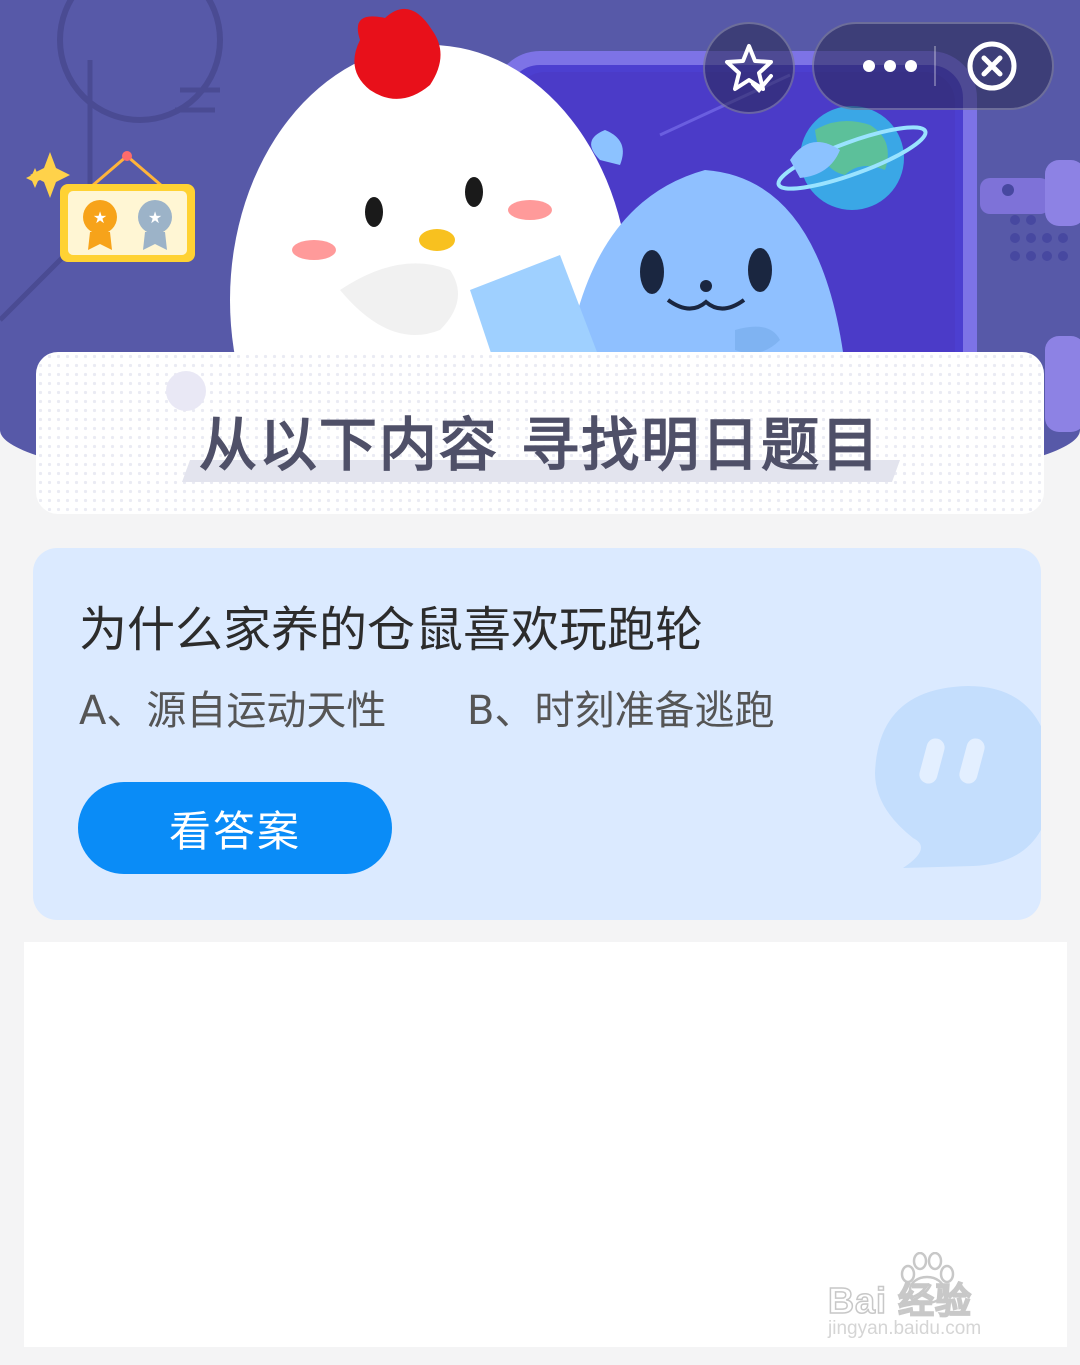 The image size is (1080, 1365). Describe the element at coordinates (235, 828) in the screenshot. I see `view-answer-button: 看答案` at that location.